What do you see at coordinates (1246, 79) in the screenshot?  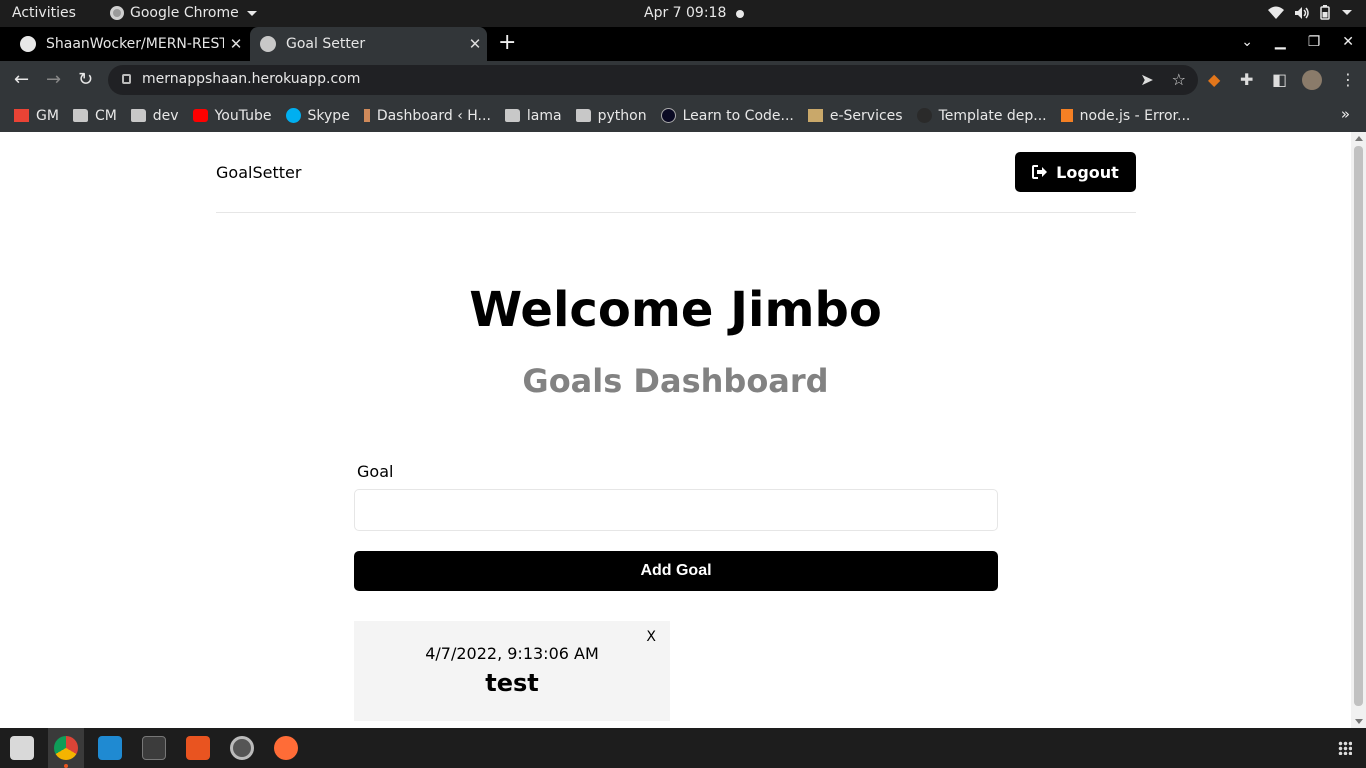 I see `extensions-icon: ✚` at bounding box center [1246, 79].